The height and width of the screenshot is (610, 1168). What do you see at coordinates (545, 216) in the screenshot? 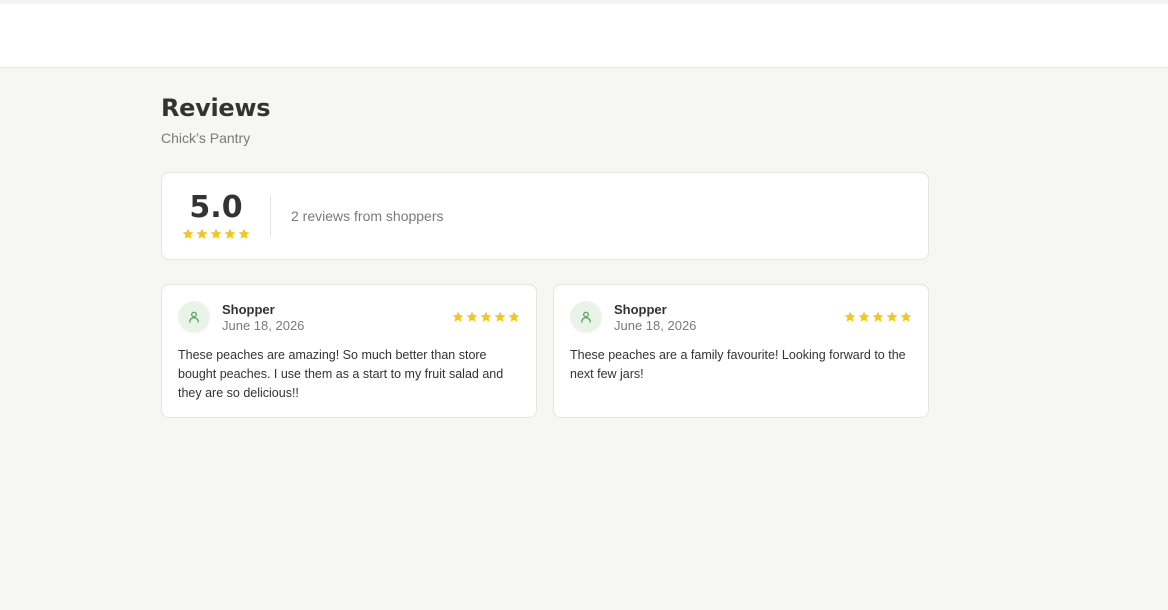
I see `rating-summary-card: 5.0 2 reviews from shoppers` at bounding box center [545, 216].